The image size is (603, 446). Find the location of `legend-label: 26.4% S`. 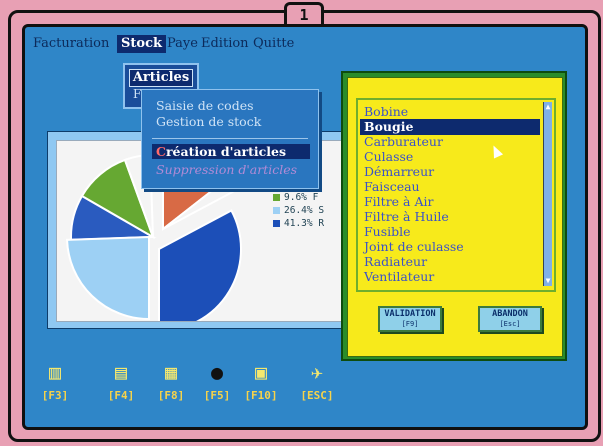

legend-label: 26.4% S is located at coordinates (304, 210).